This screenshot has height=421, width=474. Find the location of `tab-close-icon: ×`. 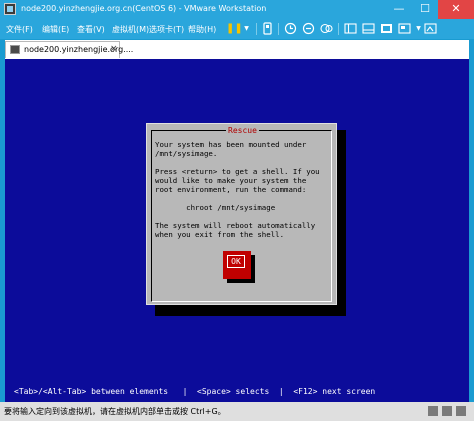

tab-close-icon: × is located at coordinates (114, 49).